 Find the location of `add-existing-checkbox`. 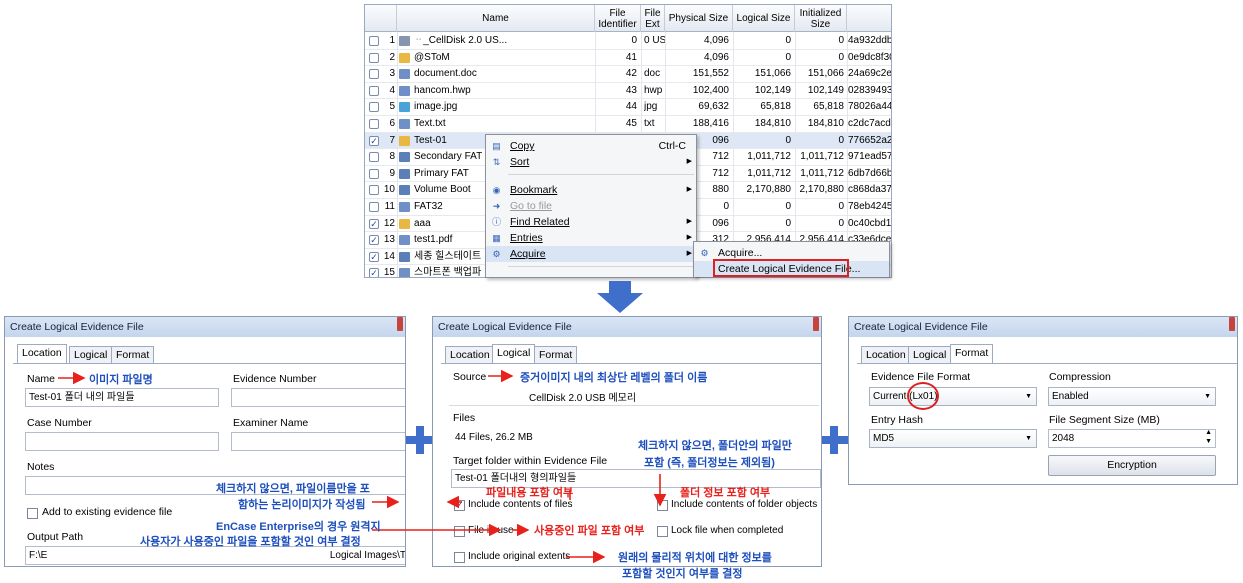

add-existing-checkbox is located at coordinates (32, 513).